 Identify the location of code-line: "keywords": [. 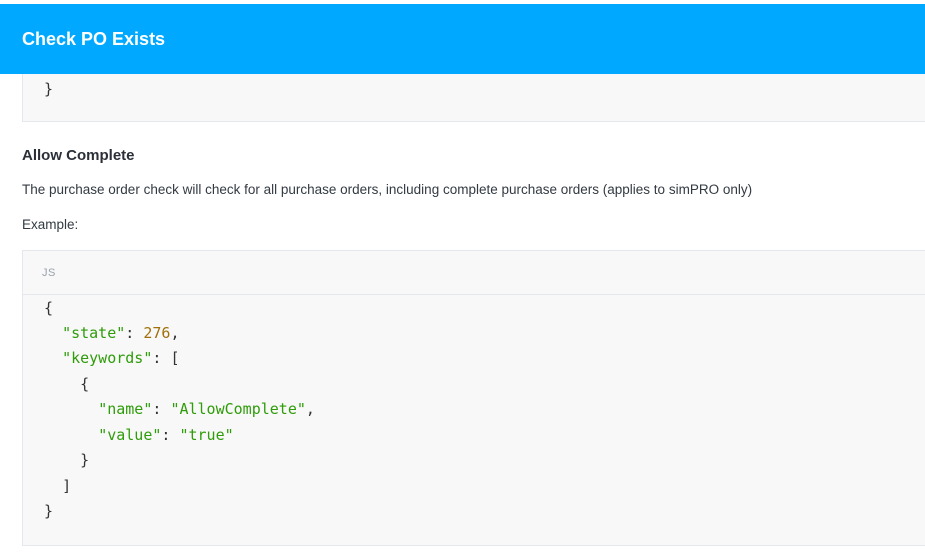
(111, 358).